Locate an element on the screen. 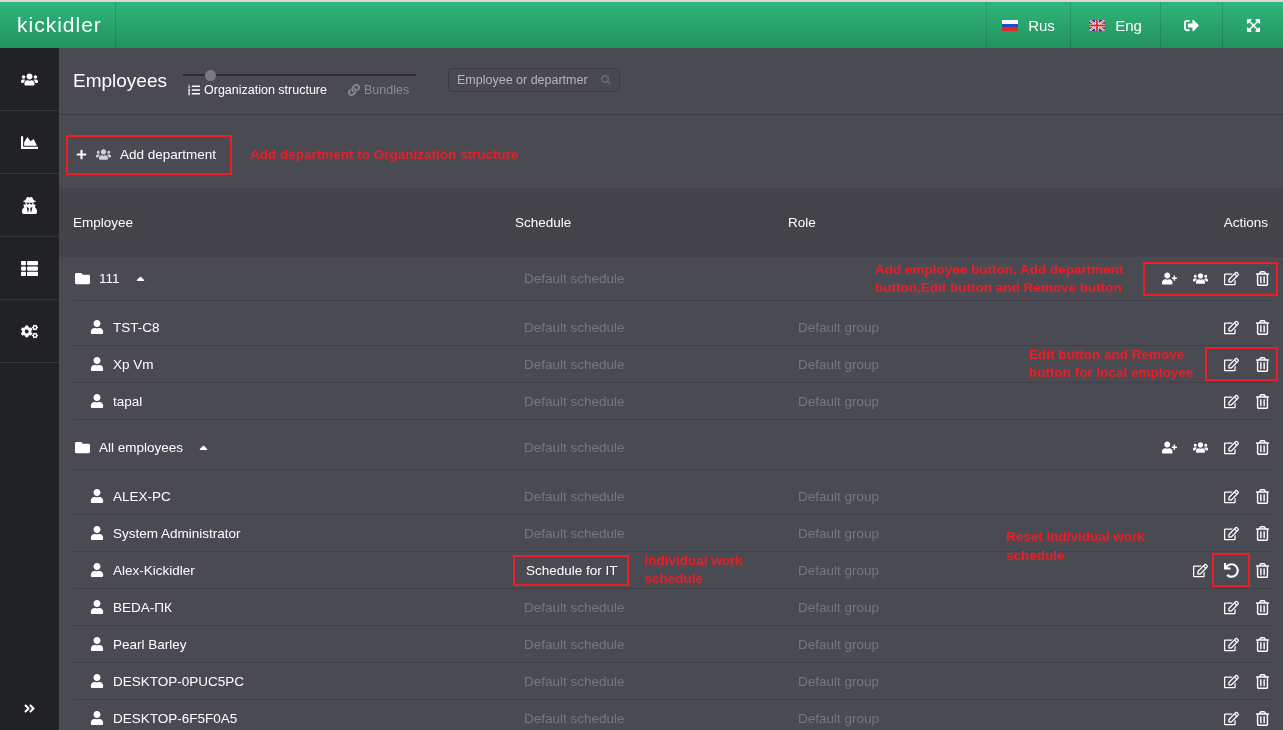 The width and height of the screenshot is (1283, 730). employee-name: System Administrator is located at coordinates (177, 533).